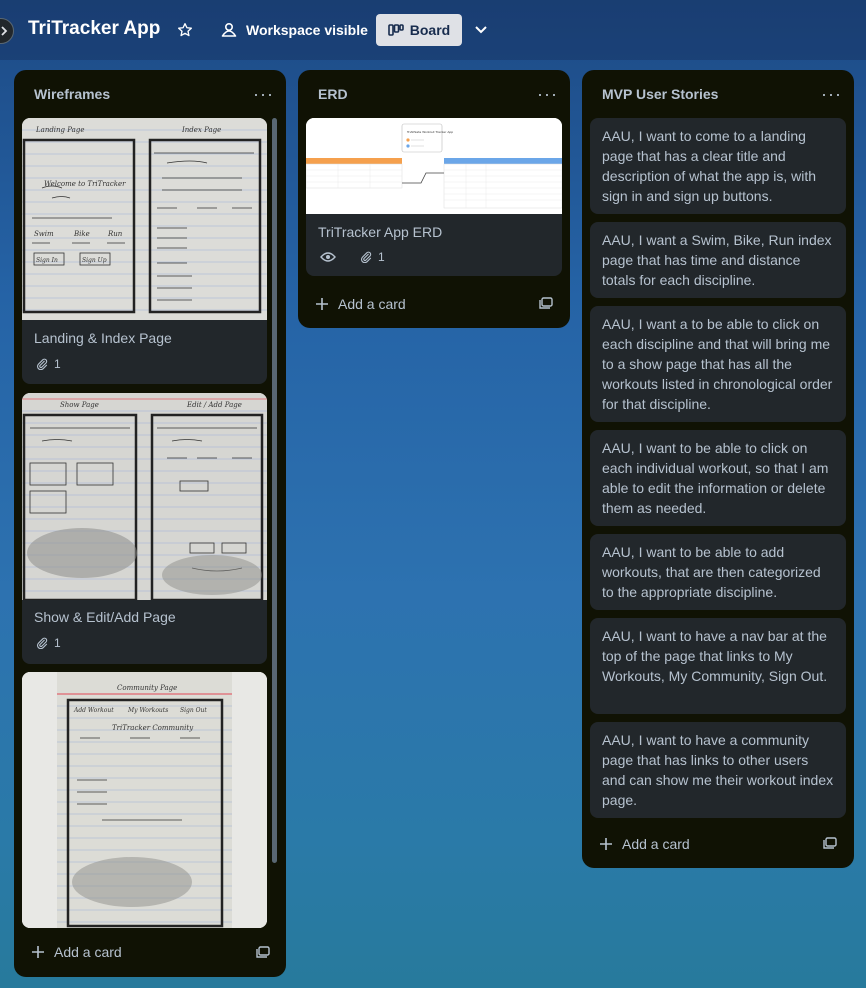 Image resolution: width=866 pixels, height=988 pixels. I want to click on card-title: Landing & Index Page, so click(103, 338).